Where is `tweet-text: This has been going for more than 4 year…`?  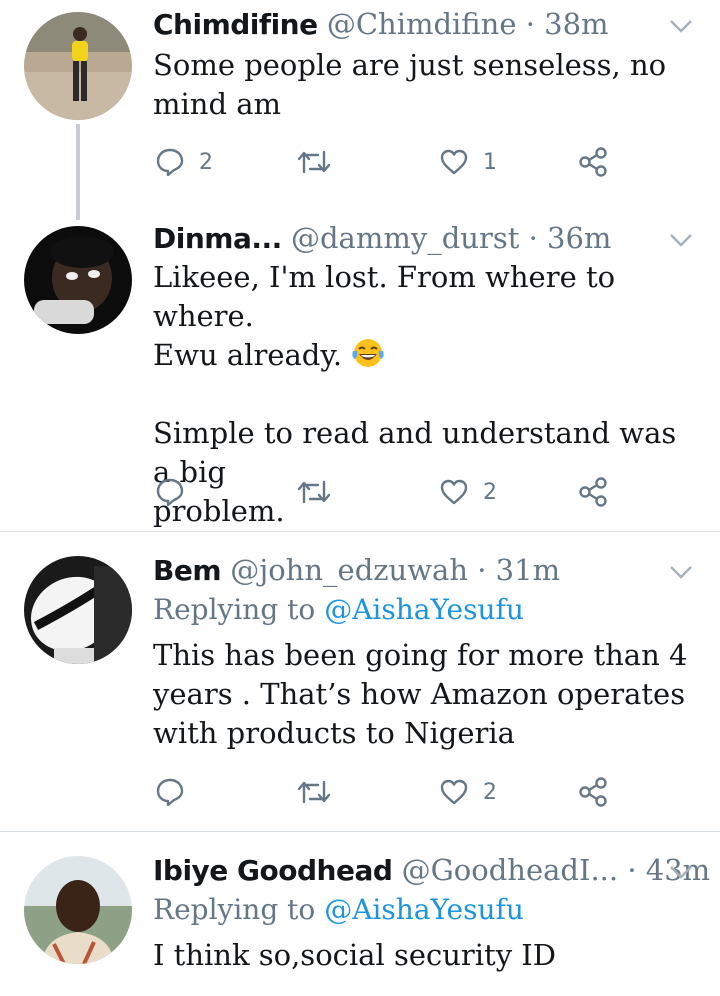
tweet-text: This has been going for more than 4 year… is located at coordinates (423, 694).